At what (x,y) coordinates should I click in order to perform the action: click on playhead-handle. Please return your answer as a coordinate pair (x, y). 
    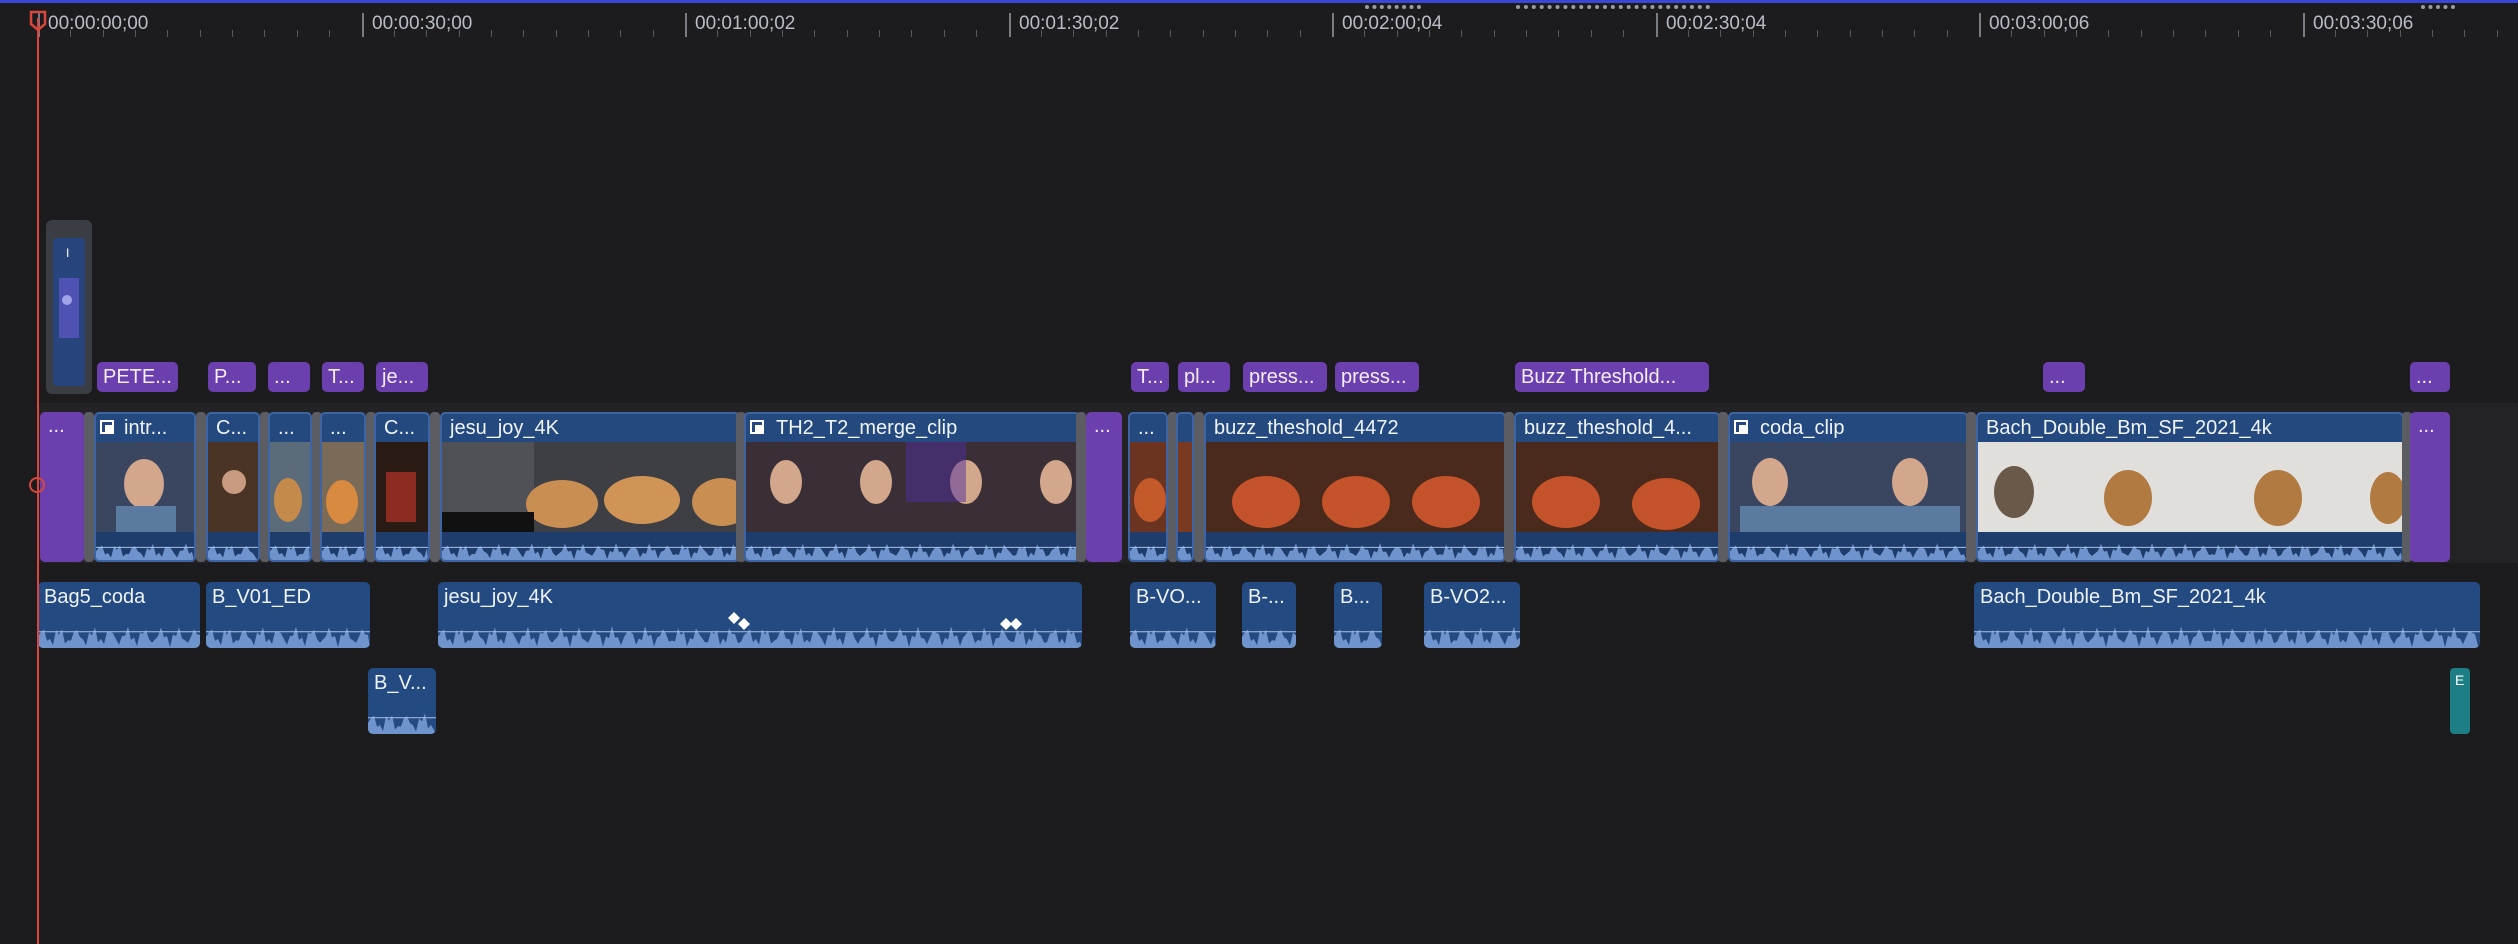
    Looking at the image, I should click on (38, 21).